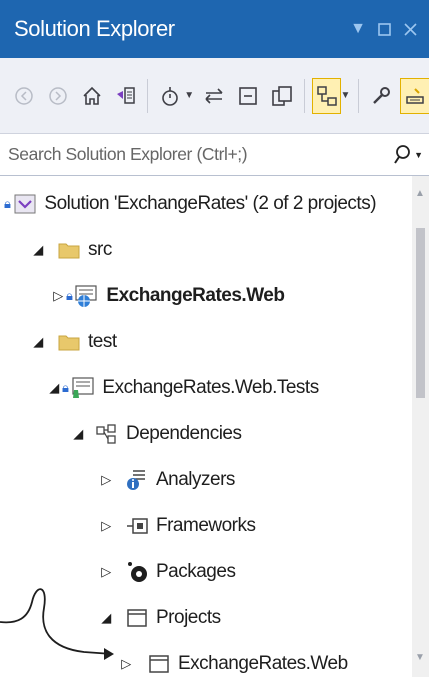  Describe the element at coordinates (137, 572) in the screenshot. I see `packages-icon` at that location.